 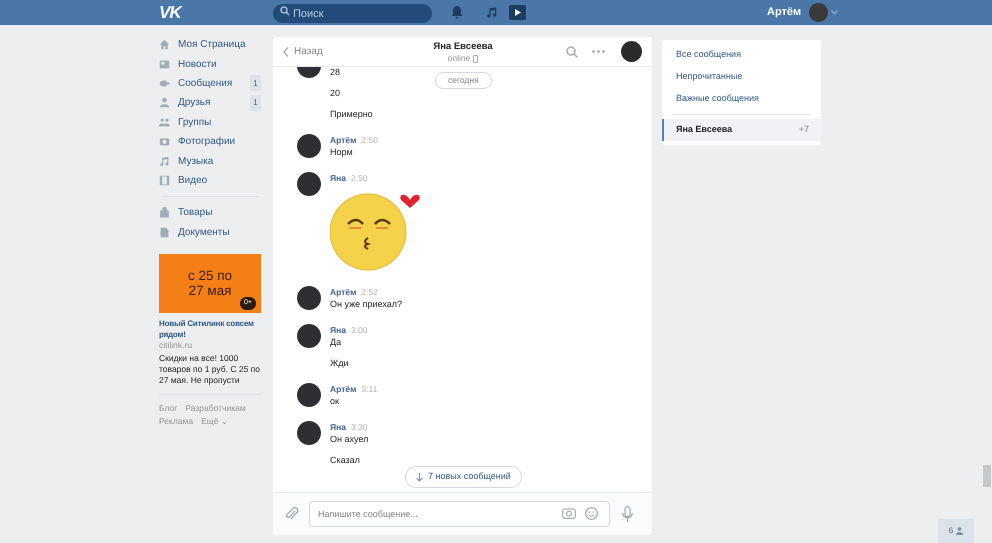 I want to click on caret-icon, so click(x=834, y=12).